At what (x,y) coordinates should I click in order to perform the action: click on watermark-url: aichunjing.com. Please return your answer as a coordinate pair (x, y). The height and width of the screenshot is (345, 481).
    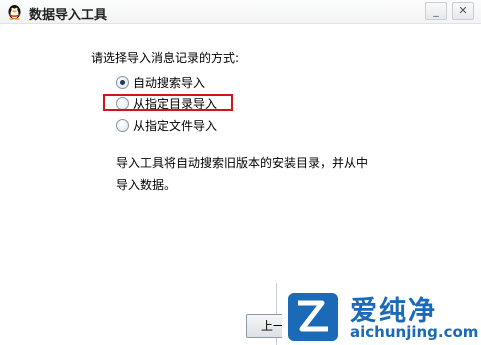
    Looking at the image, I should click on (414, 332).